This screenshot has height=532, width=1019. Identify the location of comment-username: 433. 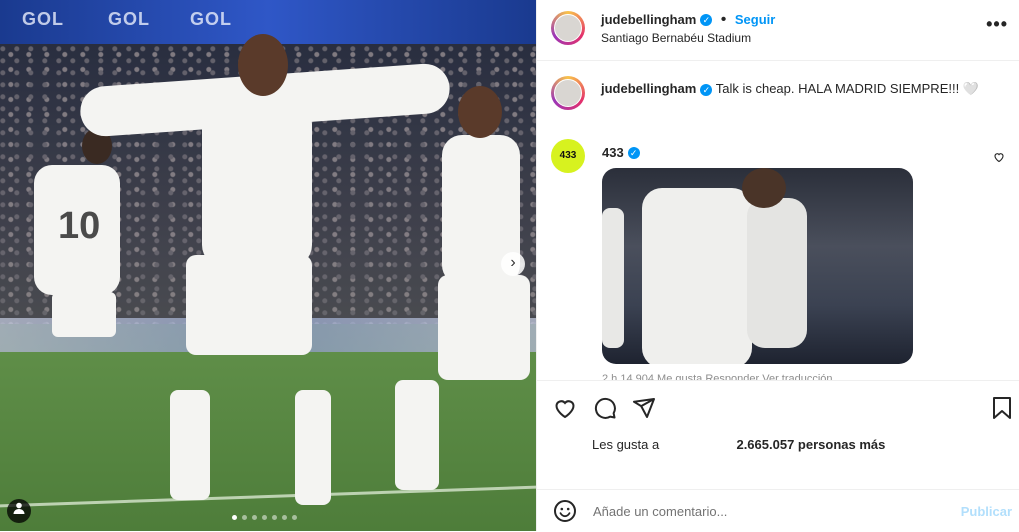
(613, 152).